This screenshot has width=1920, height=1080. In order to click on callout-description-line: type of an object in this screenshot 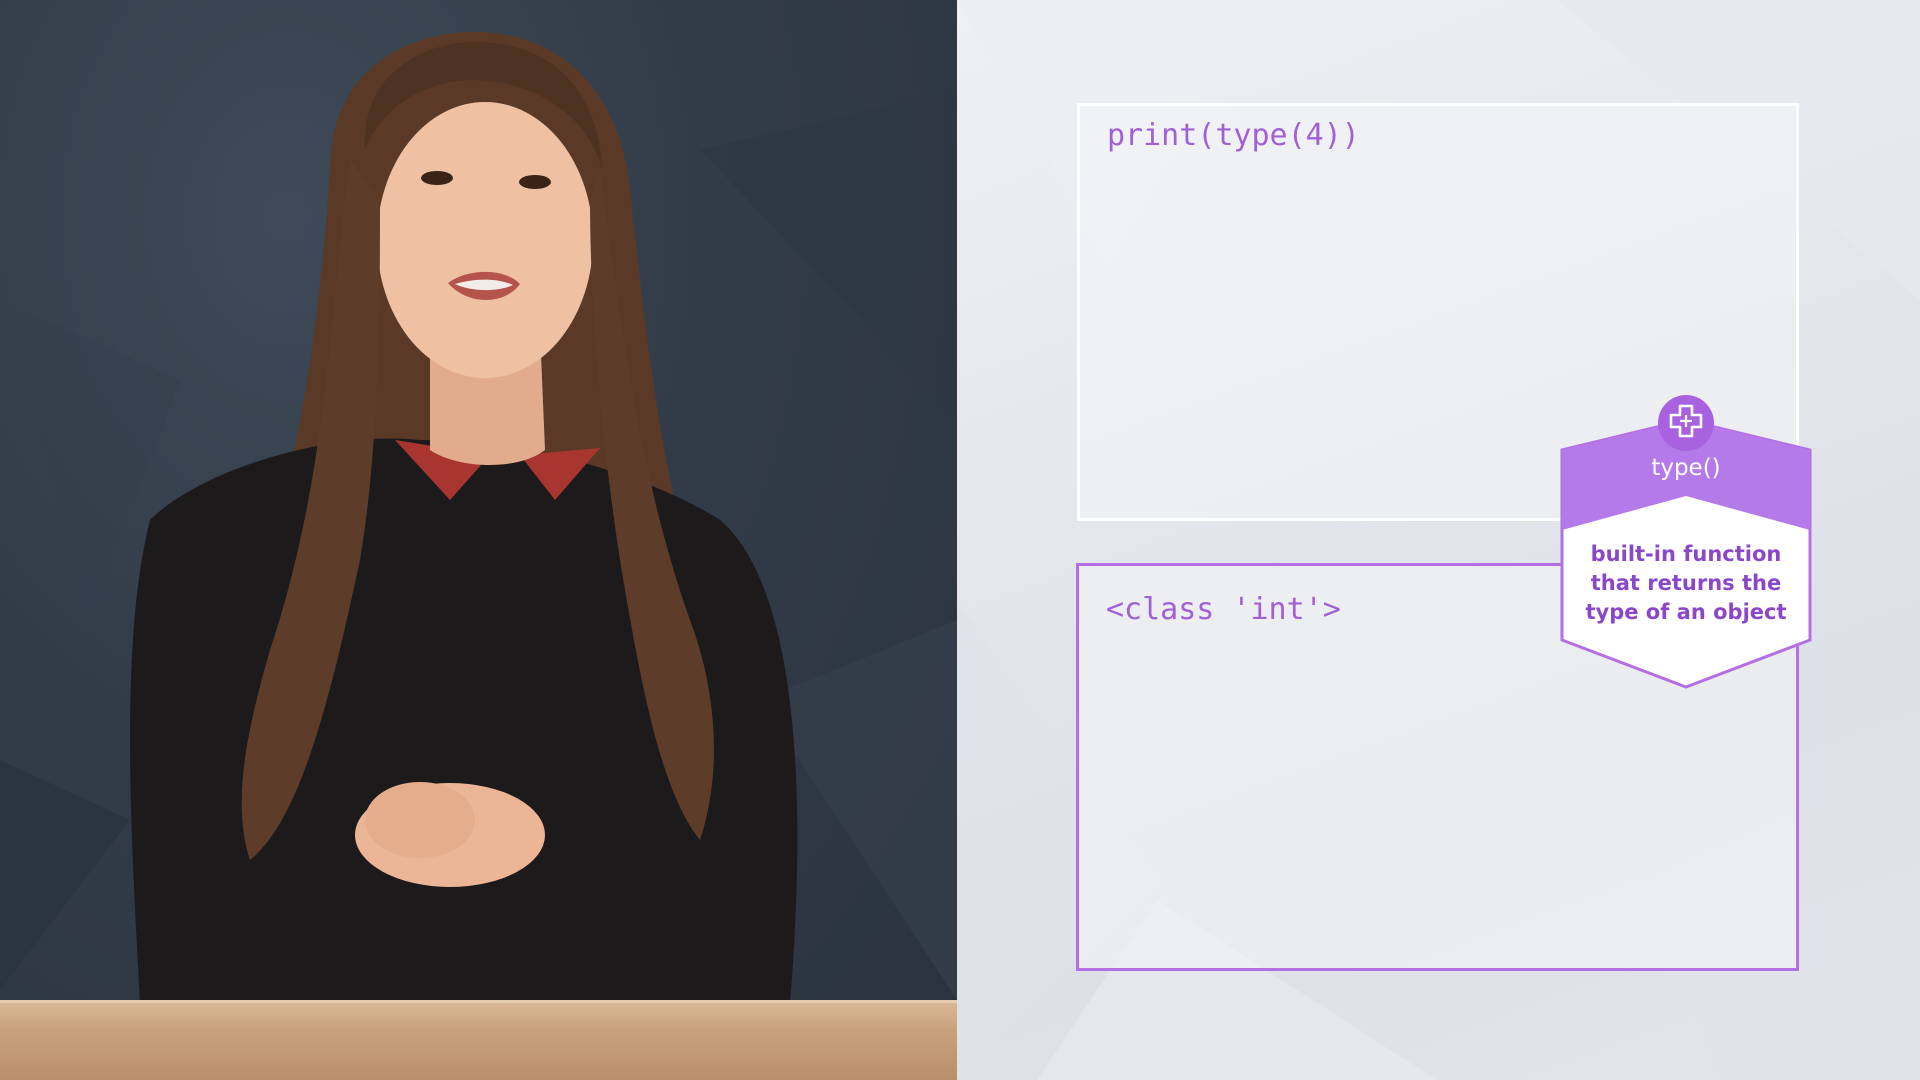, I will do `click(1686, 612)`.